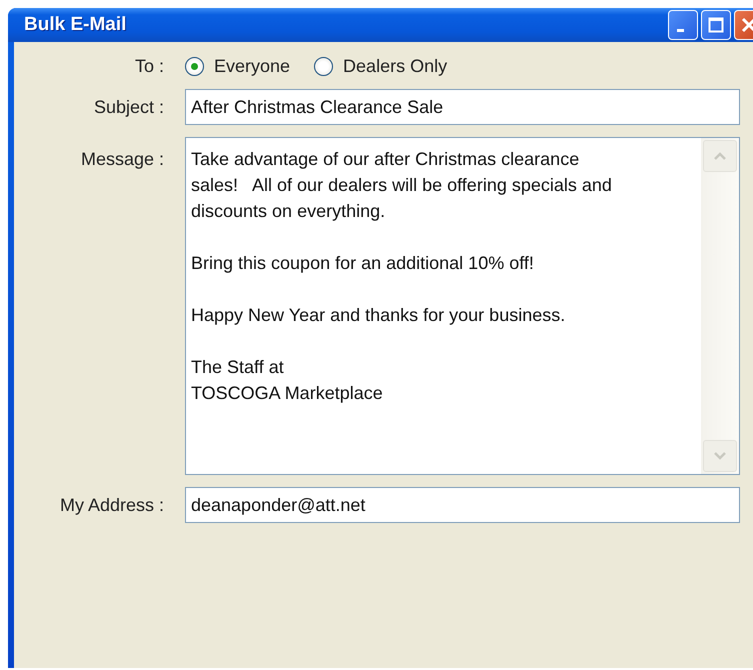 The image size is (753, 670). I want to click on maximize-button, so click(716, 25).